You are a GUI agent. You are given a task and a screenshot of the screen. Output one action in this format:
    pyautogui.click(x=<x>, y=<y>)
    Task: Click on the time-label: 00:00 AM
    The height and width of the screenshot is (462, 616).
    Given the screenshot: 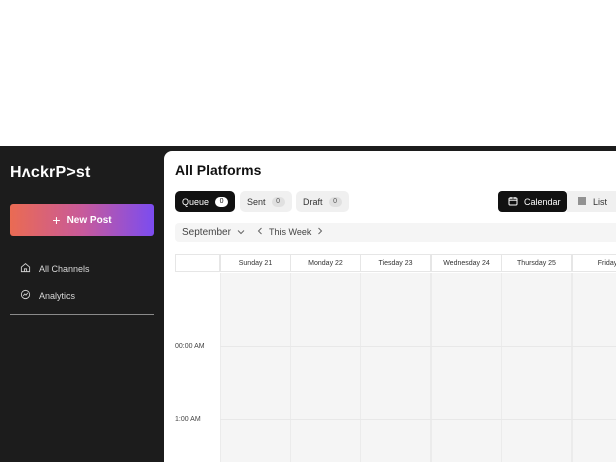 What is the action you would take?
    pyautogui.click(x=190, y=346)
    